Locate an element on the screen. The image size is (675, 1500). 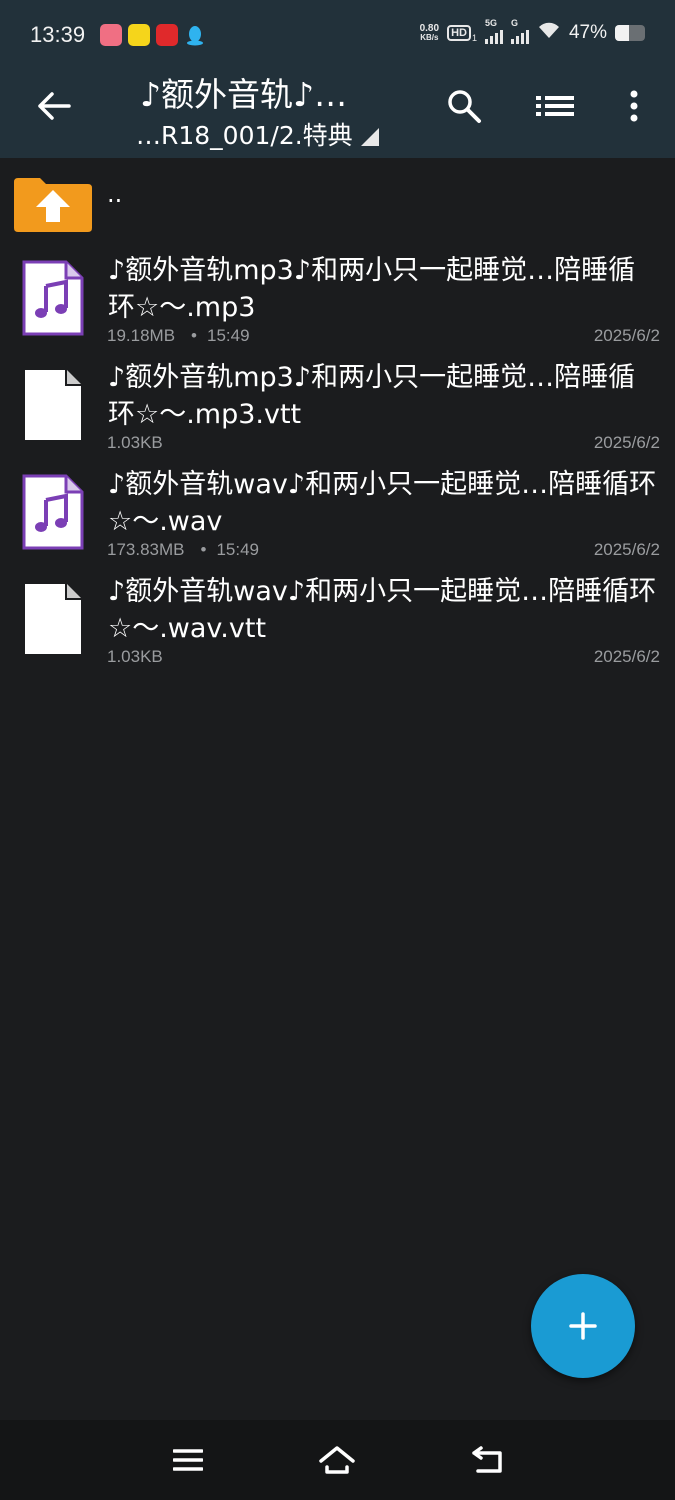
status-bar: 13:39 0.80 KB/s HD 1 5G G 47% is located at coordinates (337, 34).